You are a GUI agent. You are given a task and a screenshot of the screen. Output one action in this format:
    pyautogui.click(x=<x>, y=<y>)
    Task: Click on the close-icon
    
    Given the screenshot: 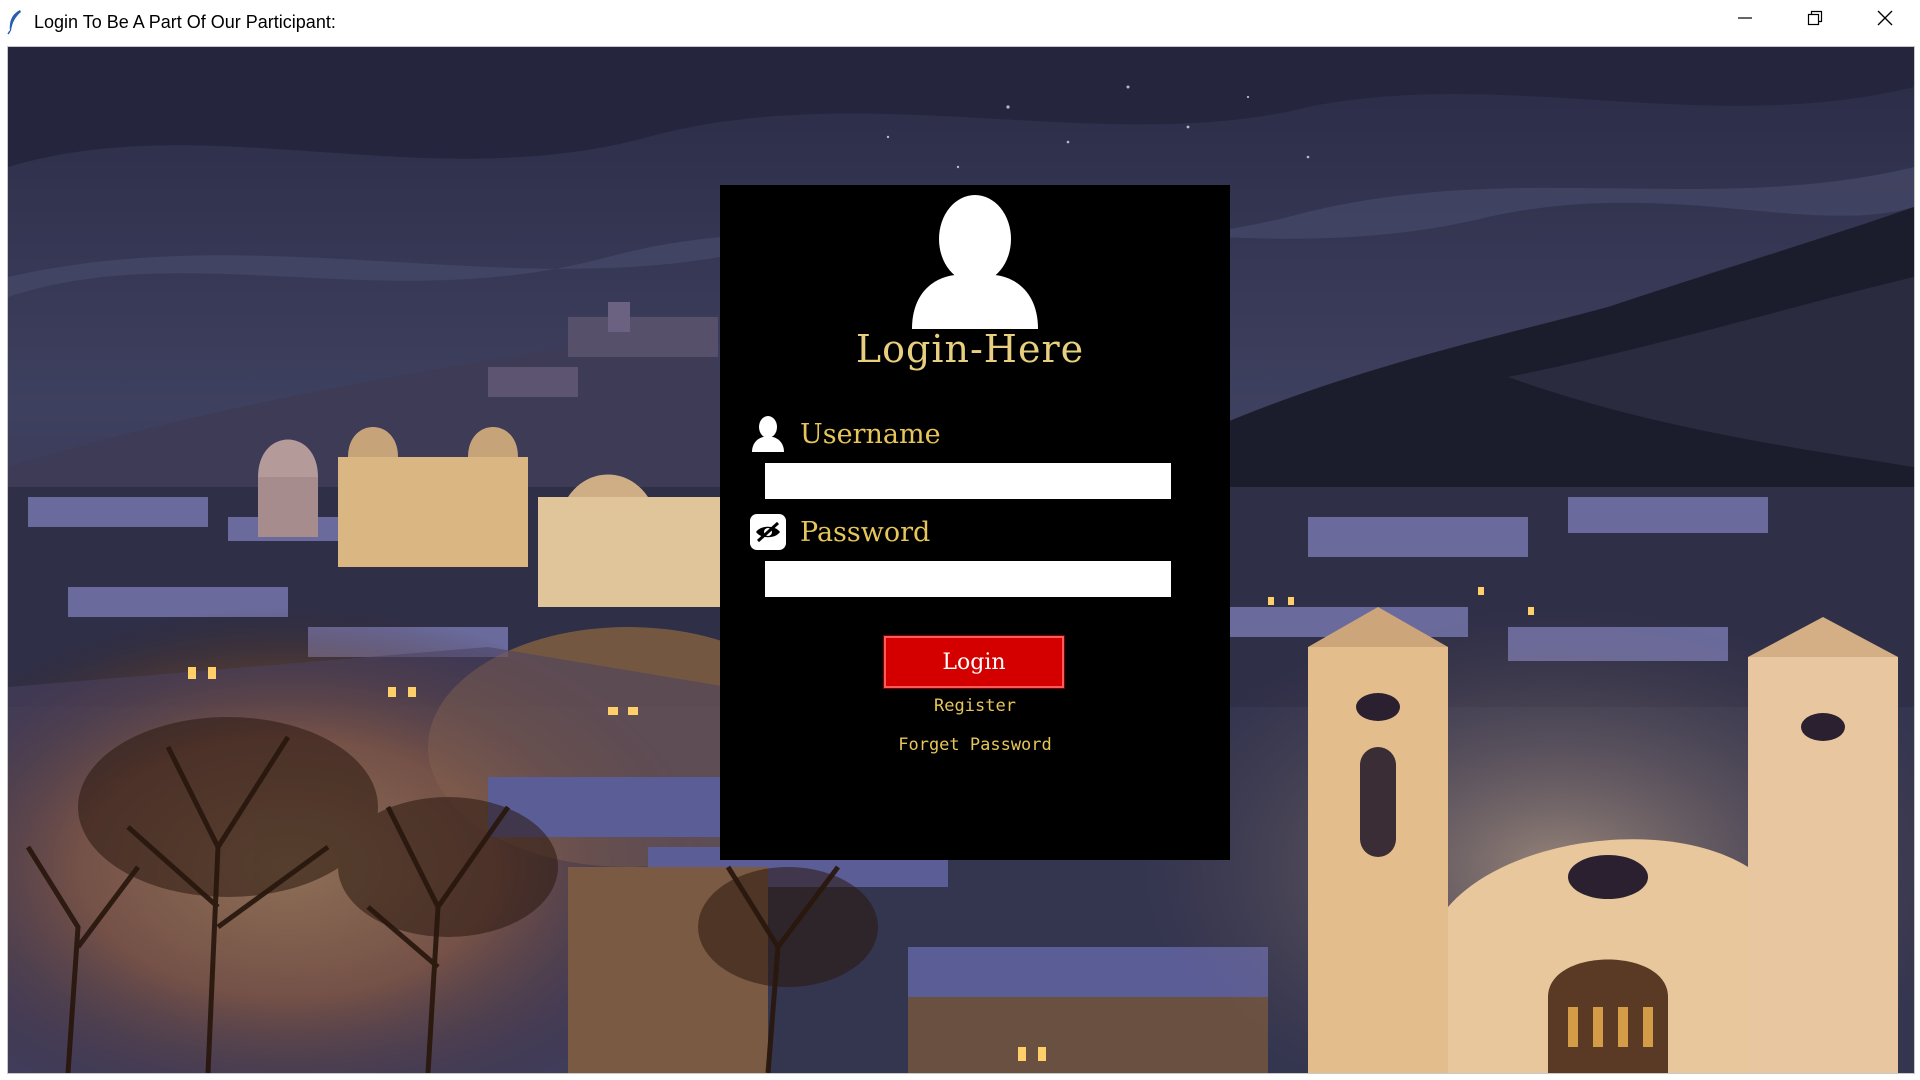 What is the action you would take?
    pyautogui.click(x=1885, y=18)
    